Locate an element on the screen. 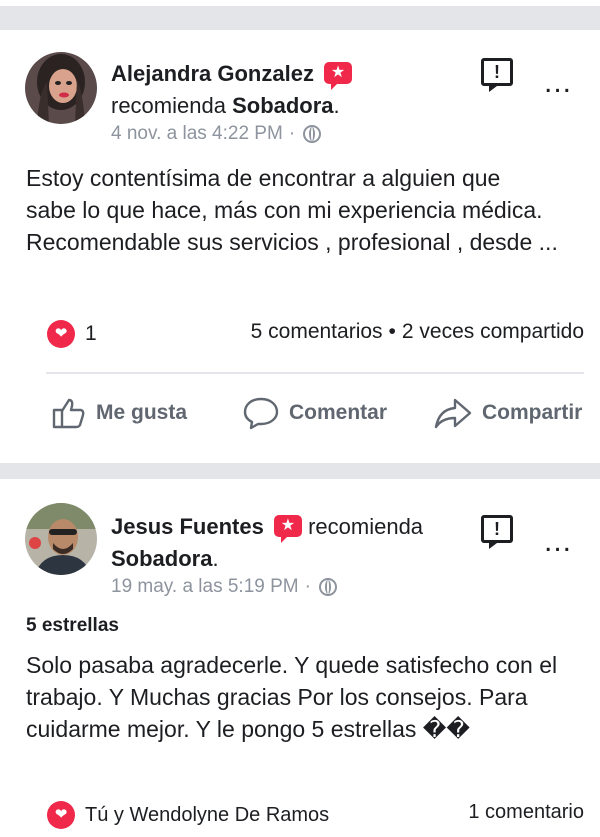  post-header-text: Jesus Fuentes ★ recomienda is located at coordinates (267, 527).